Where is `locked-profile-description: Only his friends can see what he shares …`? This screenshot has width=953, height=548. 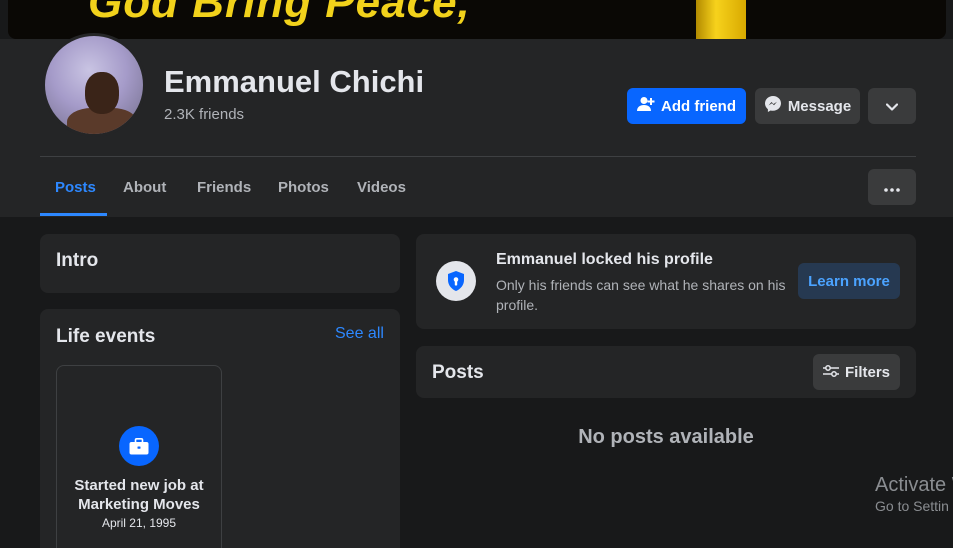 locked-profile-description: Only his friends can see what he shares … is located at coordinates (641, 295).